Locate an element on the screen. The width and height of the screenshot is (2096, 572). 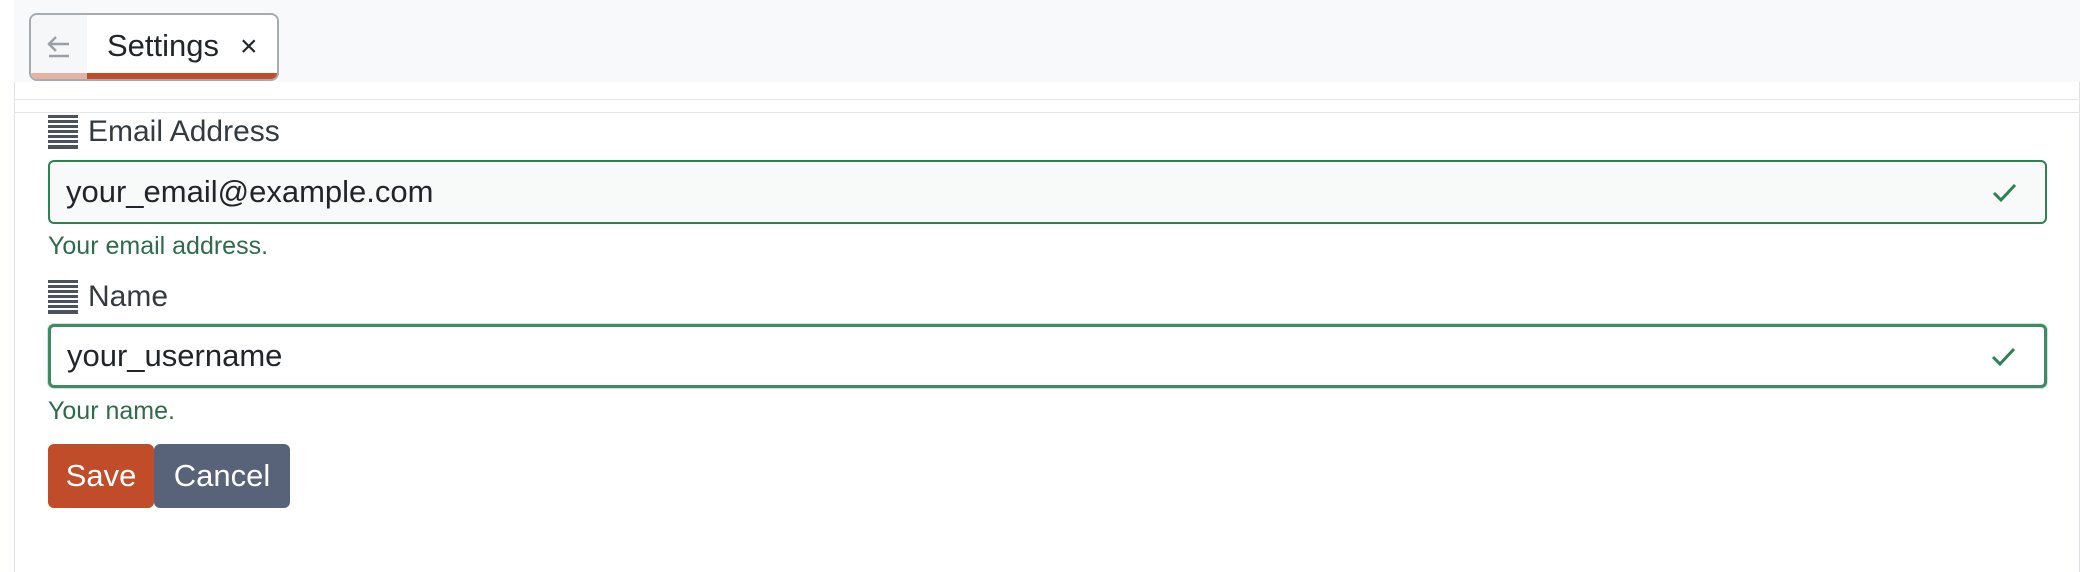
tab-bar-divider is located at coordinates (1047, 99).